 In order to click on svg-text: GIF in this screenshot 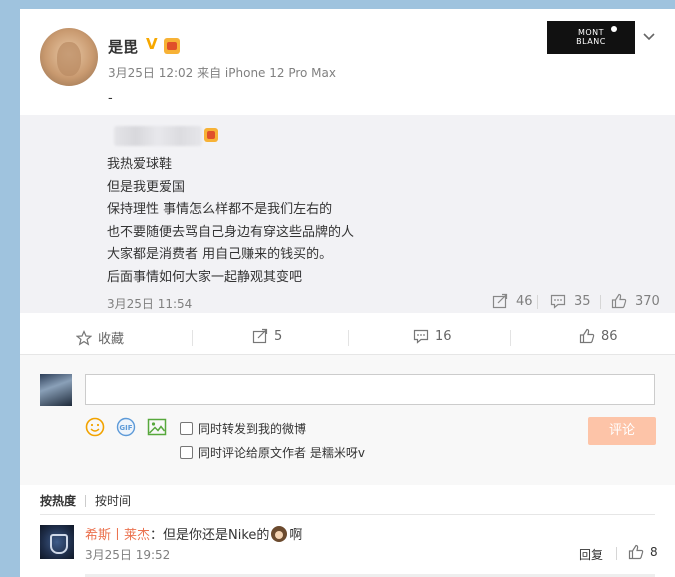, I will do `click(125, 428)`.